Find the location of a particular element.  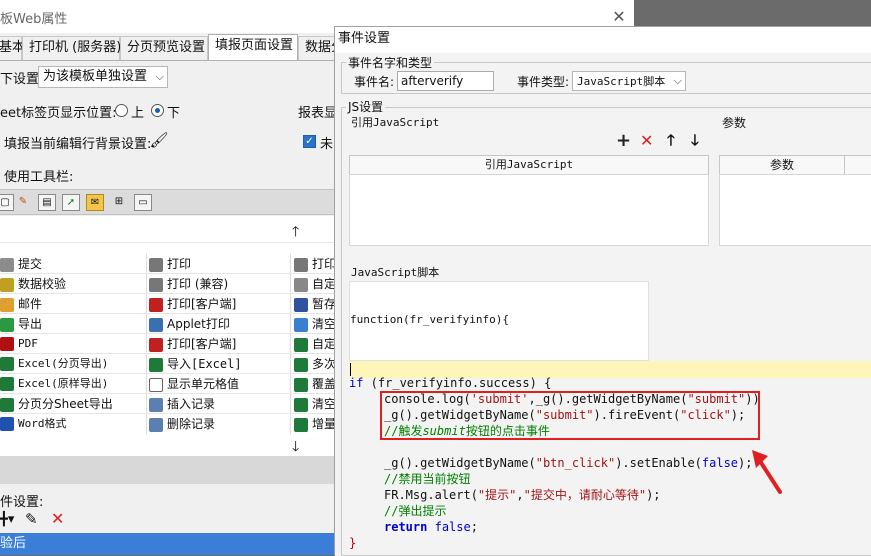

window-title: 板Web属性 is located at coordinates (34, 19).